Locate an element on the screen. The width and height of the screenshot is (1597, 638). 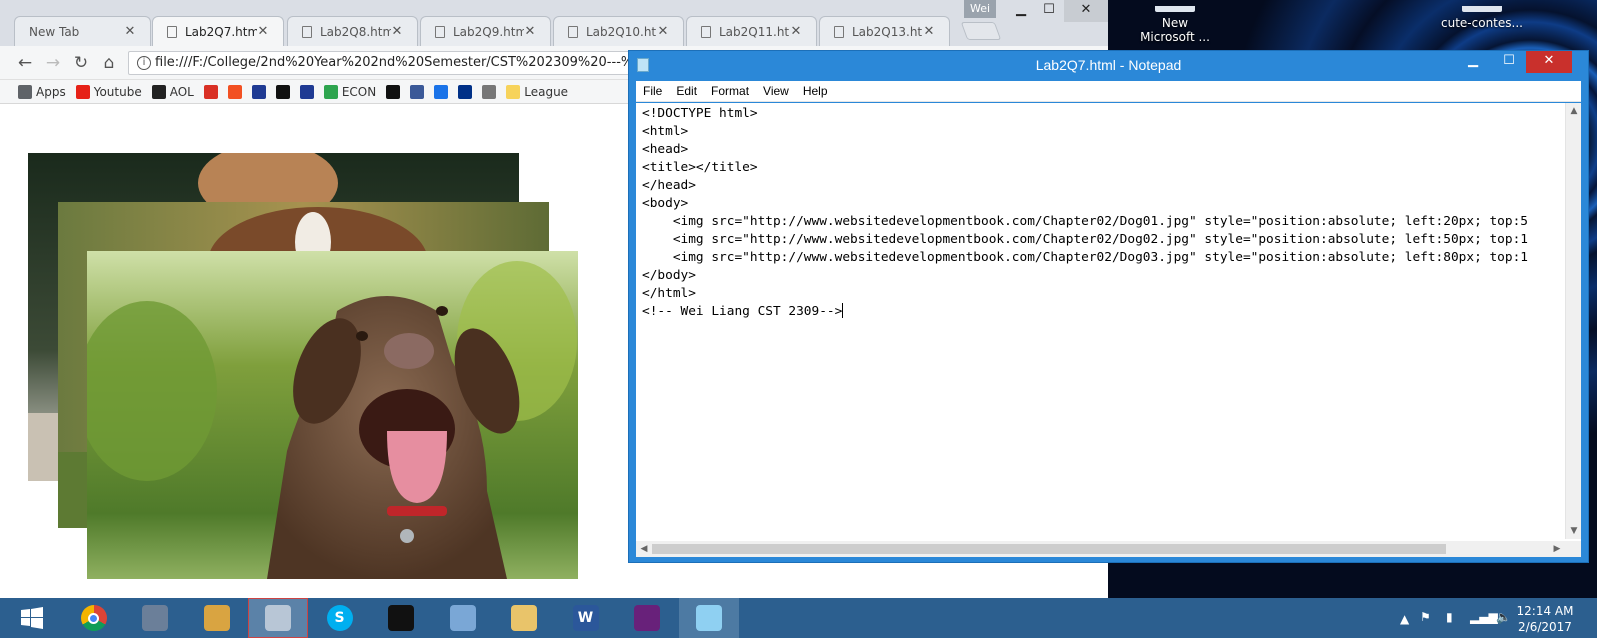
tab-lab2q13: Lab2Q13.html ✕ is located at coordinates (884, 31).